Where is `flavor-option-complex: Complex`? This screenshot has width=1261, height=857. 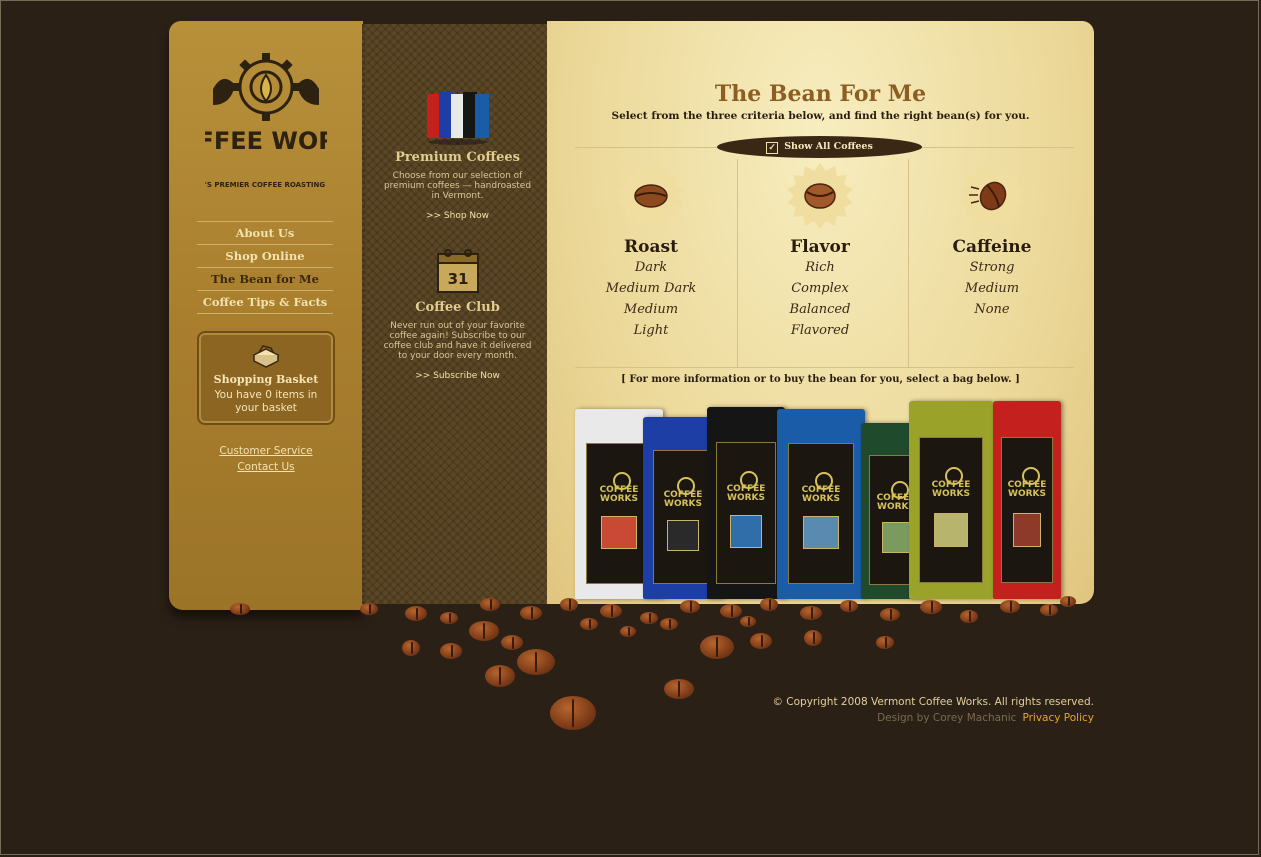 flavor-option-complex: Complex is located at coordinates (820, 288).